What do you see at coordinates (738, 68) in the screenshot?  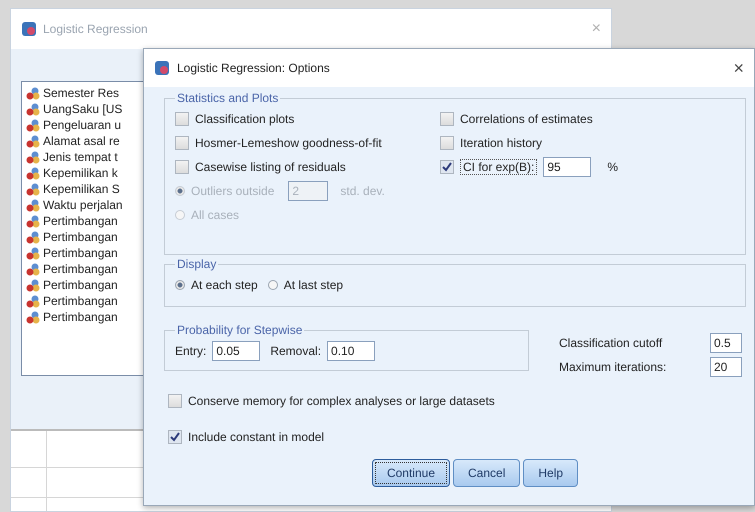 I see `close-icon: ×` at bounding box center [738, 68].